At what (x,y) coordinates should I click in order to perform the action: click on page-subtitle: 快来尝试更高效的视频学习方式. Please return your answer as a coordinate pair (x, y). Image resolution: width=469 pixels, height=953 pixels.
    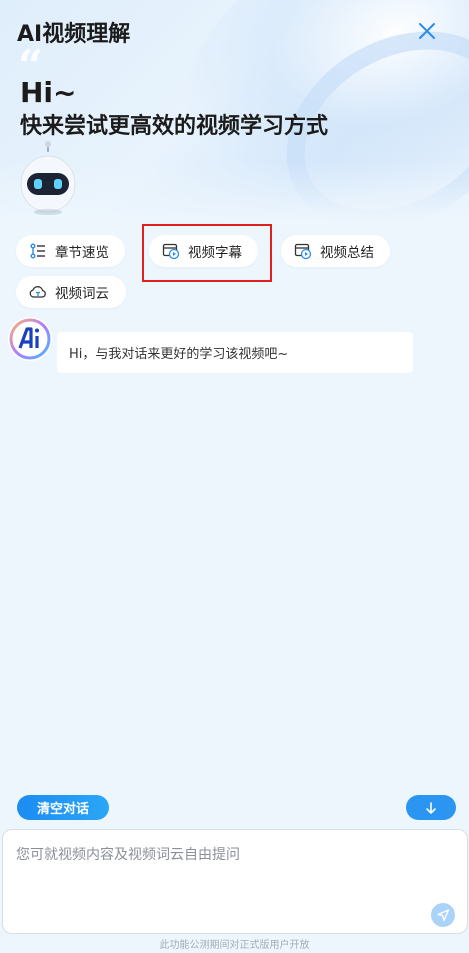
    Looking at the image, I should click on (174, 126).